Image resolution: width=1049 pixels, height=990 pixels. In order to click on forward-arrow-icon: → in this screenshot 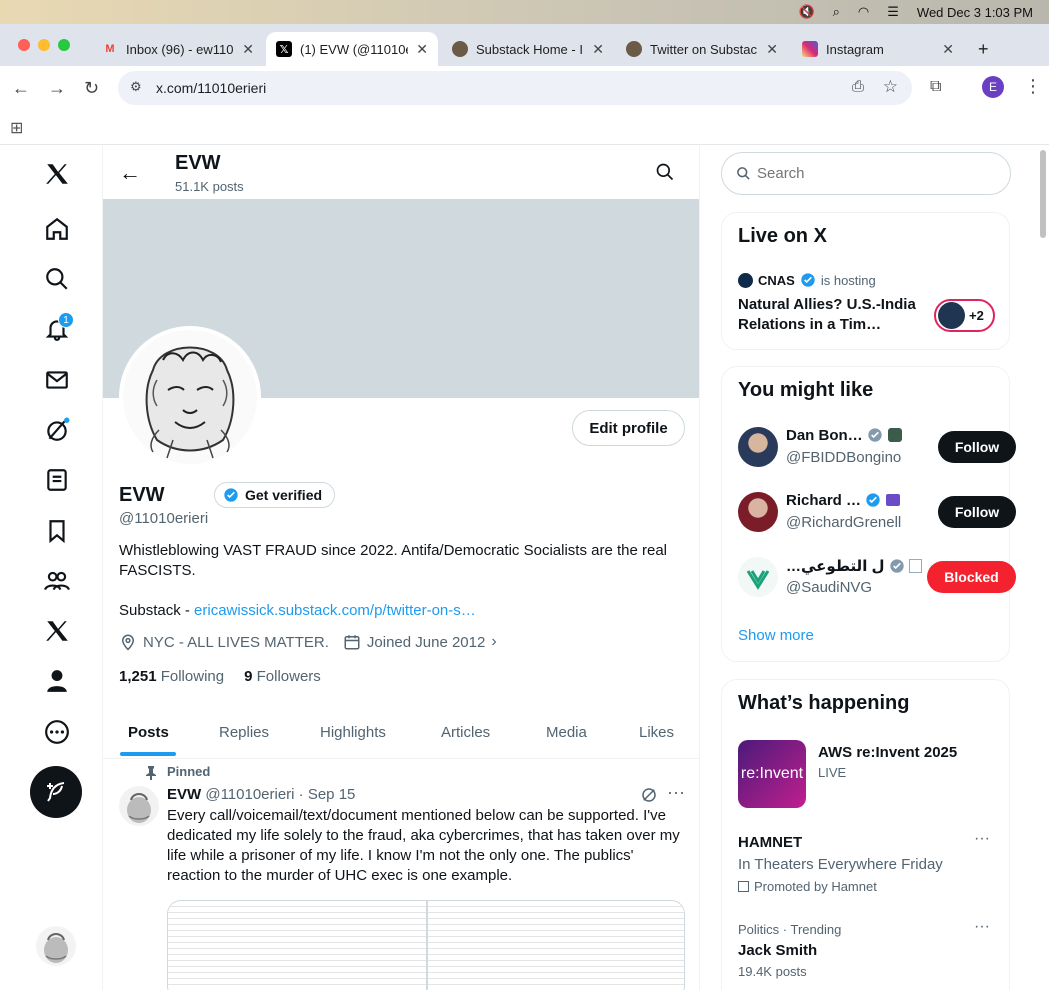, I will do `click(57, 88)`.